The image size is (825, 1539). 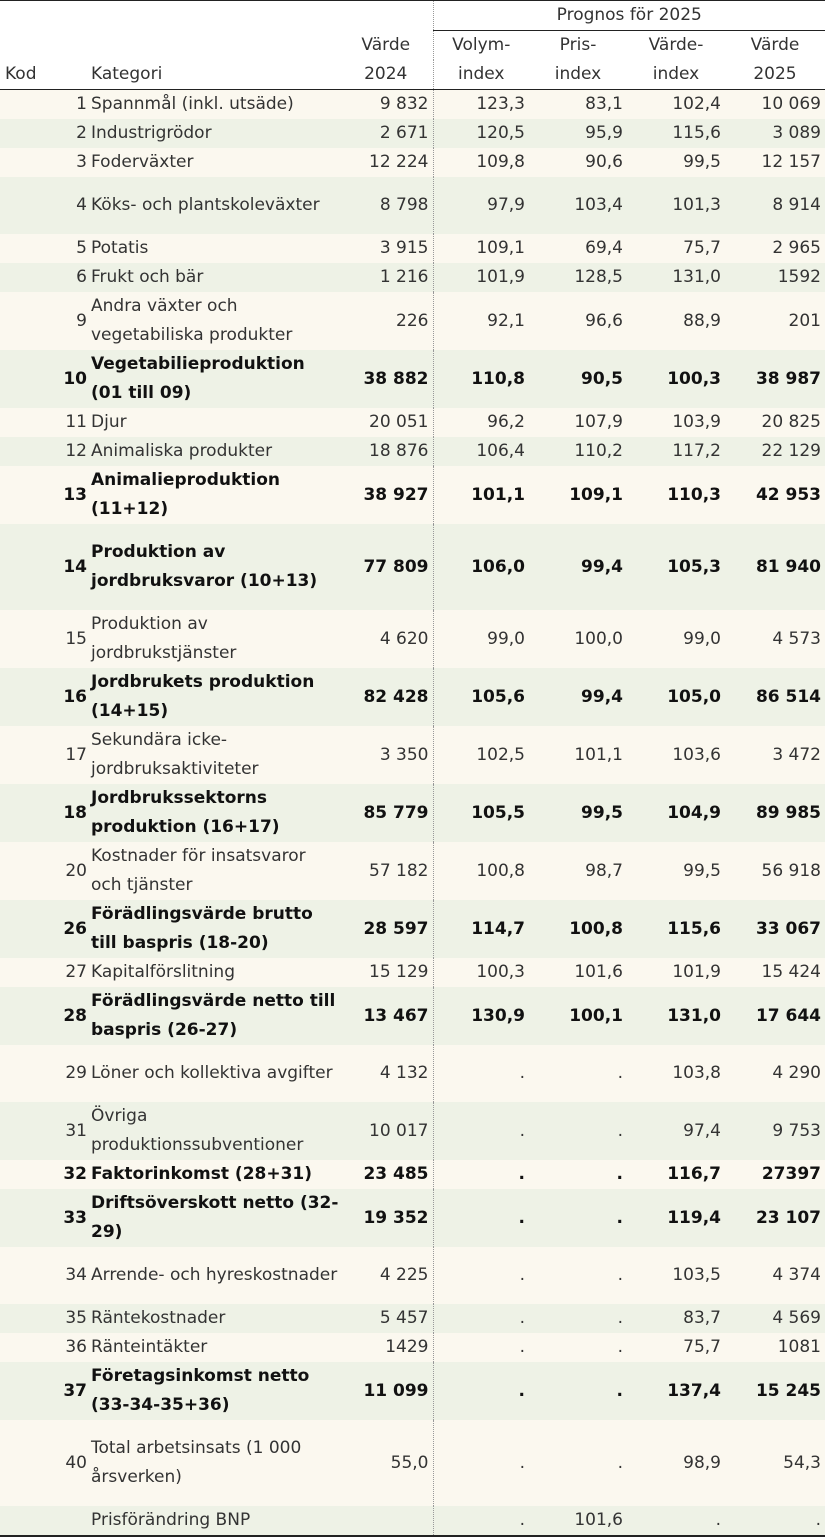 I want to click on value-2024-cell: 12 224, so click(x=386, y=162).